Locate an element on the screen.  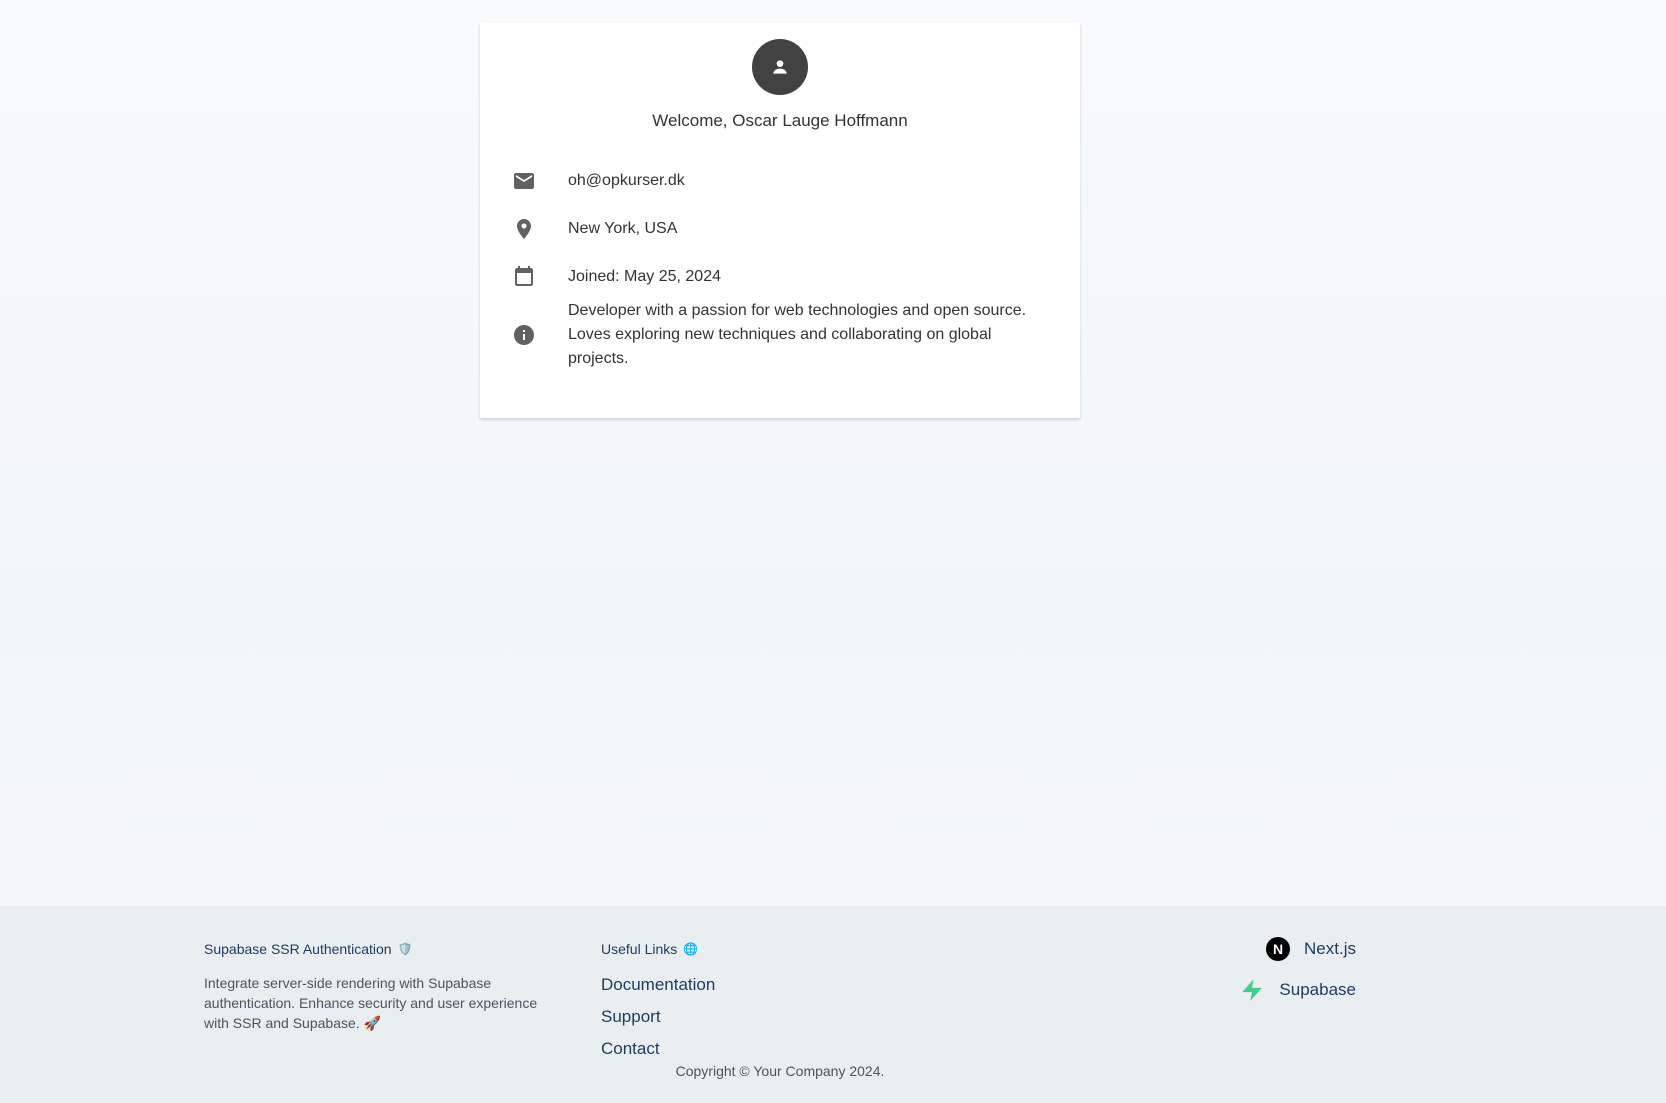
footer-links-title-text: Useful Links is located at coordinates (639, 949).